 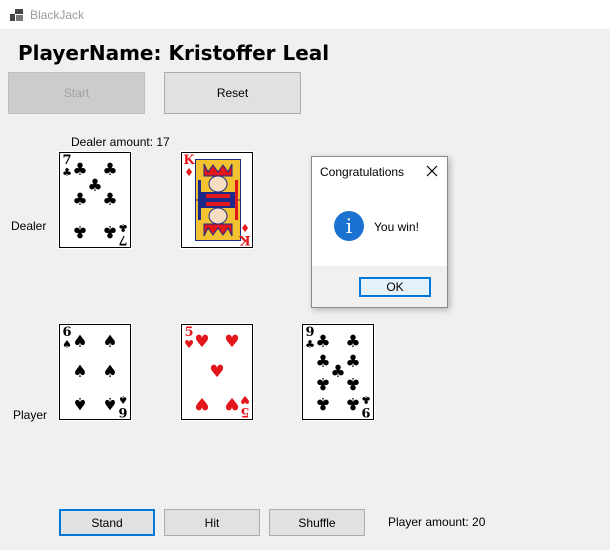 What do you see at coordinates (95, 372) in the screenshot?
I see `player-card-1: 6 ♠ ♠ ♠ ♠ ♠ ♠ ♠ 6 ♠` at bounding box center [95, 372].